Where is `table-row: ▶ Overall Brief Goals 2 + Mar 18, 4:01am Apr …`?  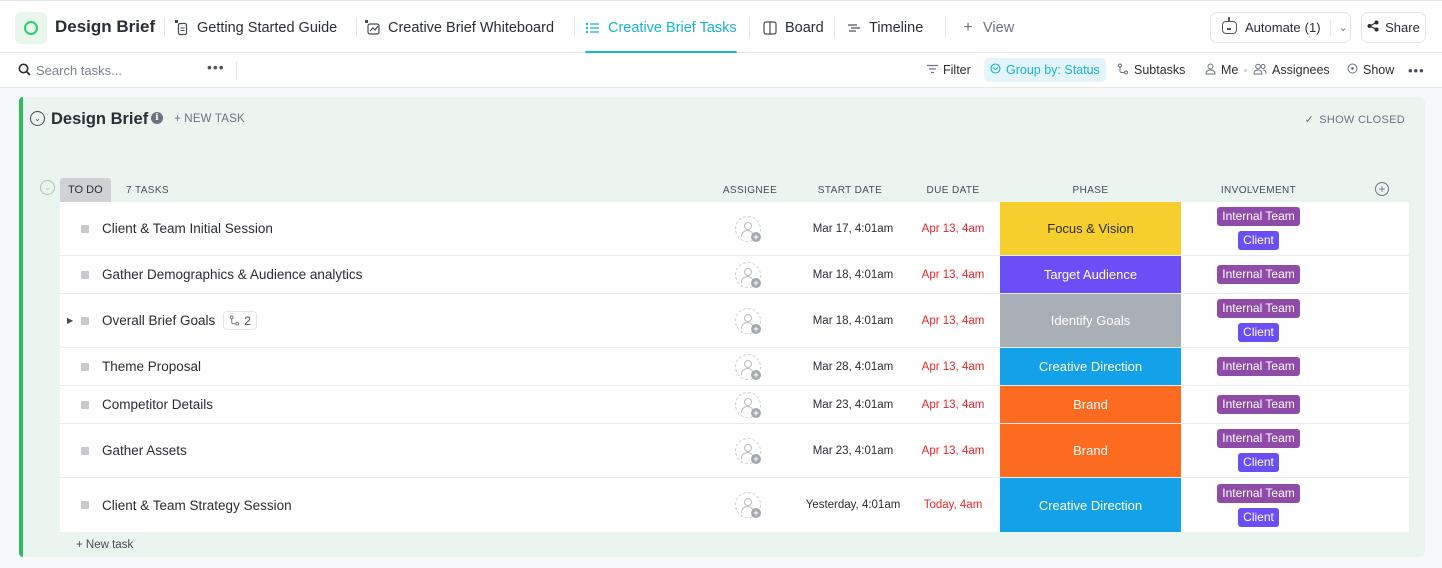 table-row: ▶ Overall Brief Goals 2 + Mar 18, 4:01am Apr … is located at coordinates (734, 321).